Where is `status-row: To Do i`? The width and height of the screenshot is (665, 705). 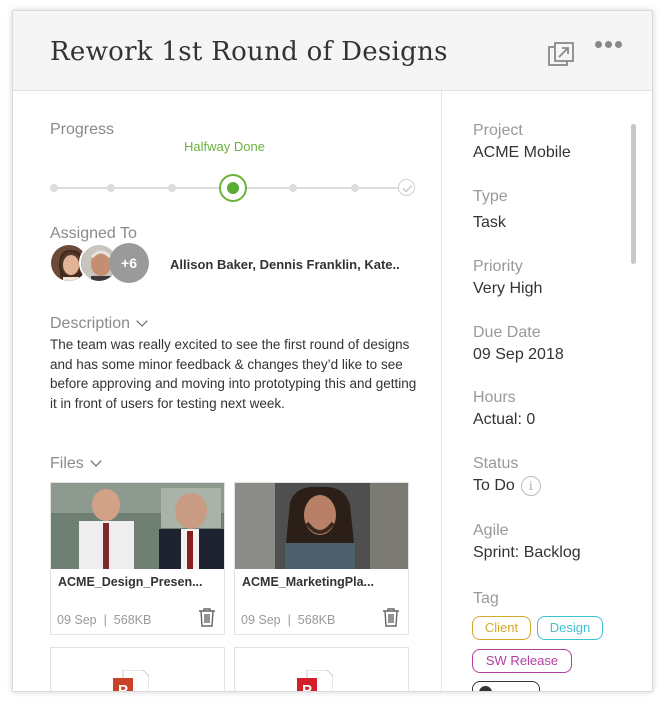
status-row: To Do i is located at coordinates (507, 486).